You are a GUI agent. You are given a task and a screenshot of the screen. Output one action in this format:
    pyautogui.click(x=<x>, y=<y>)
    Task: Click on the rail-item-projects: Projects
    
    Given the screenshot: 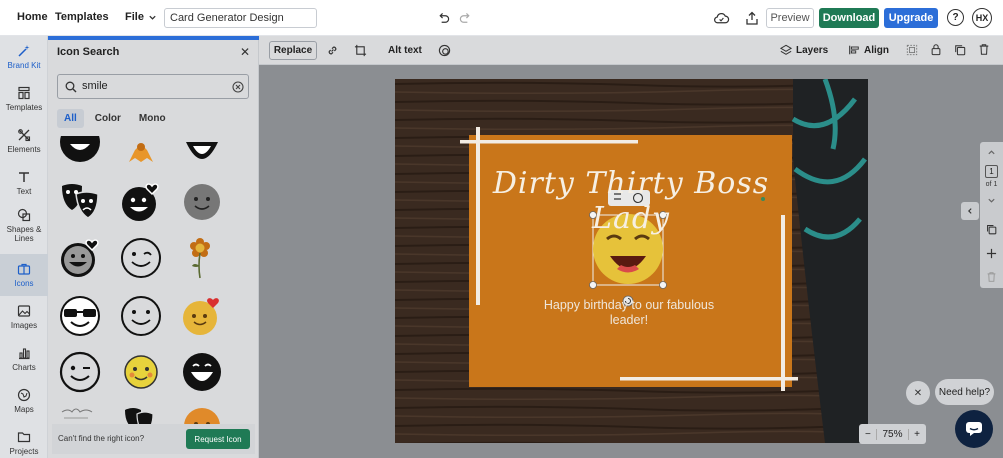 What is the action you would take?
    pyautogui.click(x=24, y=440)
    